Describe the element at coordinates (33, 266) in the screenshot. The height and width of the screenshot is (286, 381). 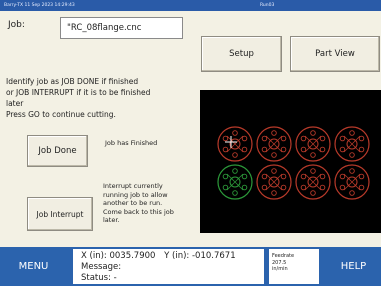
I see `menu-button: MENU` at that location.